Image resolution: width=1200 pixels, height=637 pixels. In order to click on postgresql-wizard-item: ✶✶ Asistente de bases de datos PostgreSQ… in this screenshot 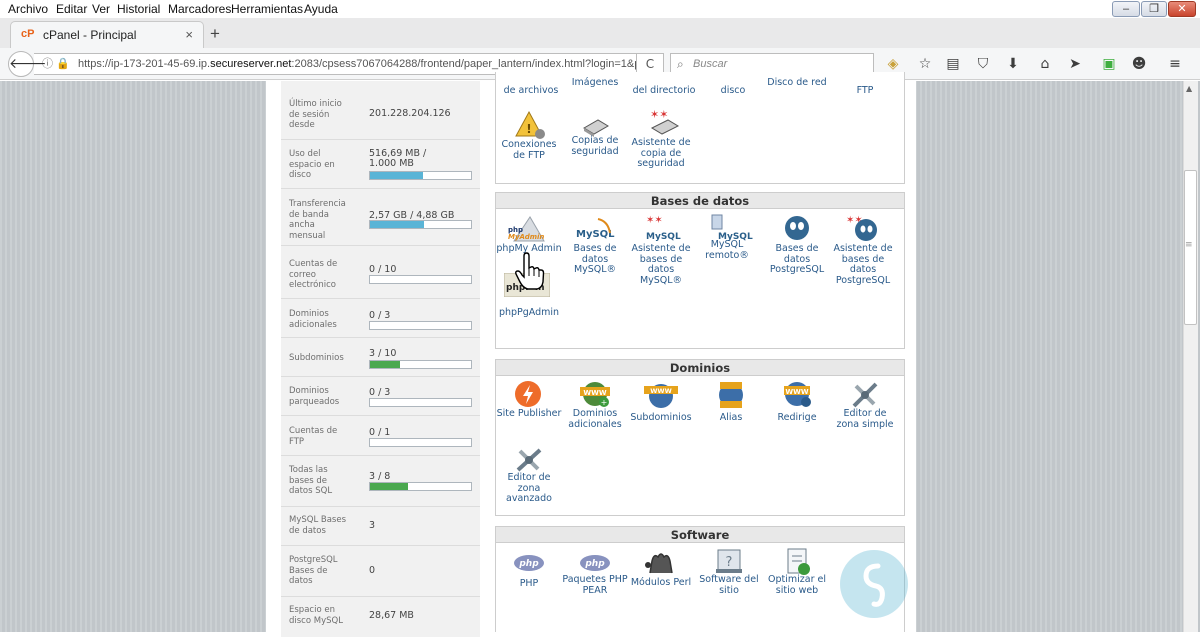, I will do `click(863, 253)`.